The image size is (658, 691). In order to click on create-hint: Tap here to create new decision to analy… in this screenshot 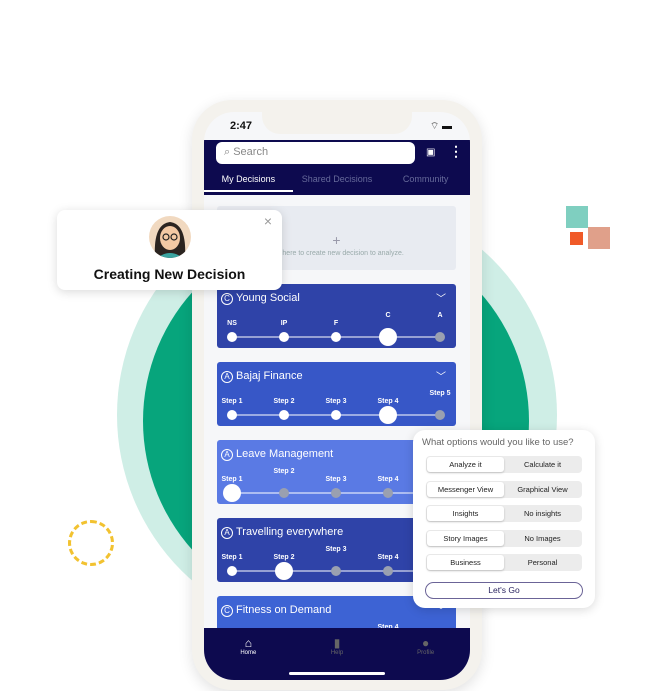, I will do `click(336, 253)`.